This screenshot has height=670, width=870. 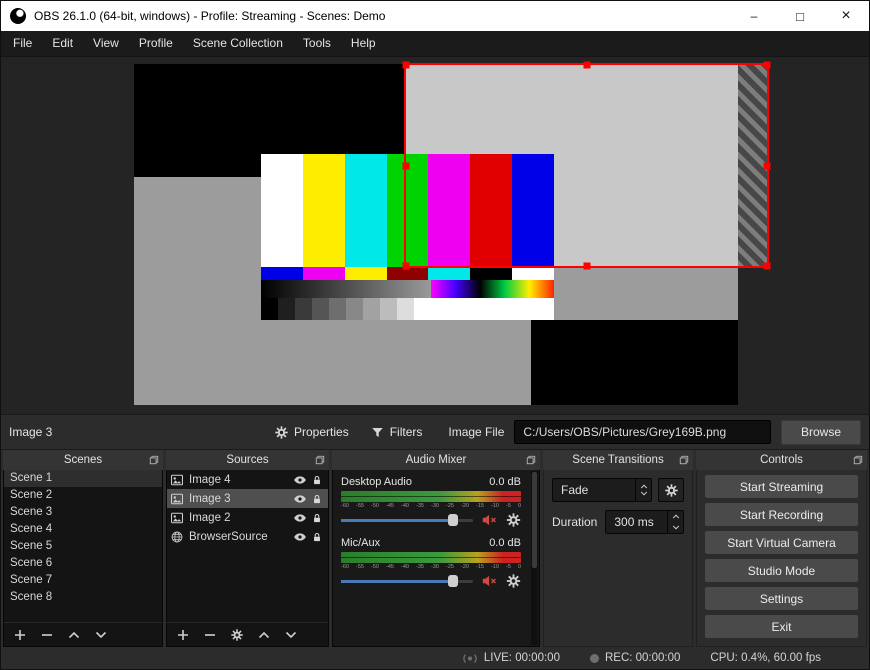 What do you see at coordinates (586, 165) in the screenshot?
I see `selection-box` at bounding box center [586, 165].